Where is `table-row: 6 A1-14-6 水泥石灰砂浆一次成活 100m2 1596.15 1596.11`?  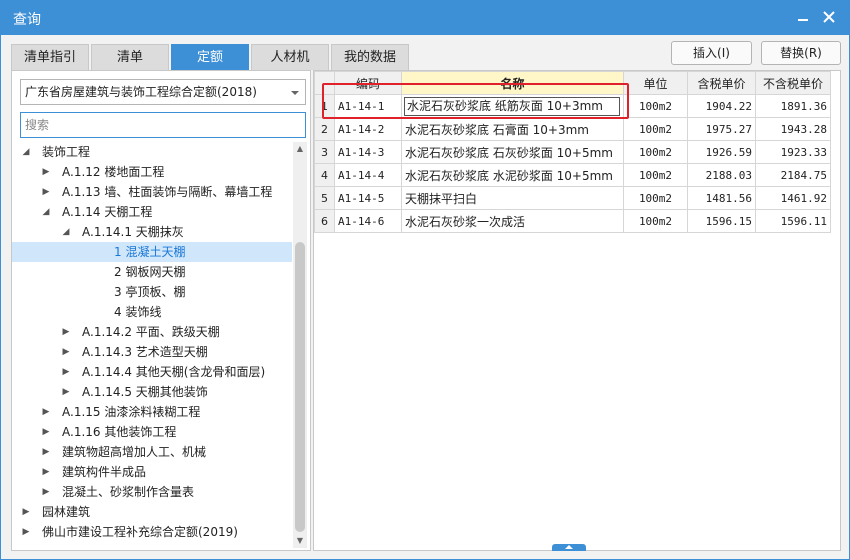 table-row: 6 A1-14-6 水泥石灰砂浆一次成活 100m2 1596.15 1596.11 is located at coordinates (572, 221).